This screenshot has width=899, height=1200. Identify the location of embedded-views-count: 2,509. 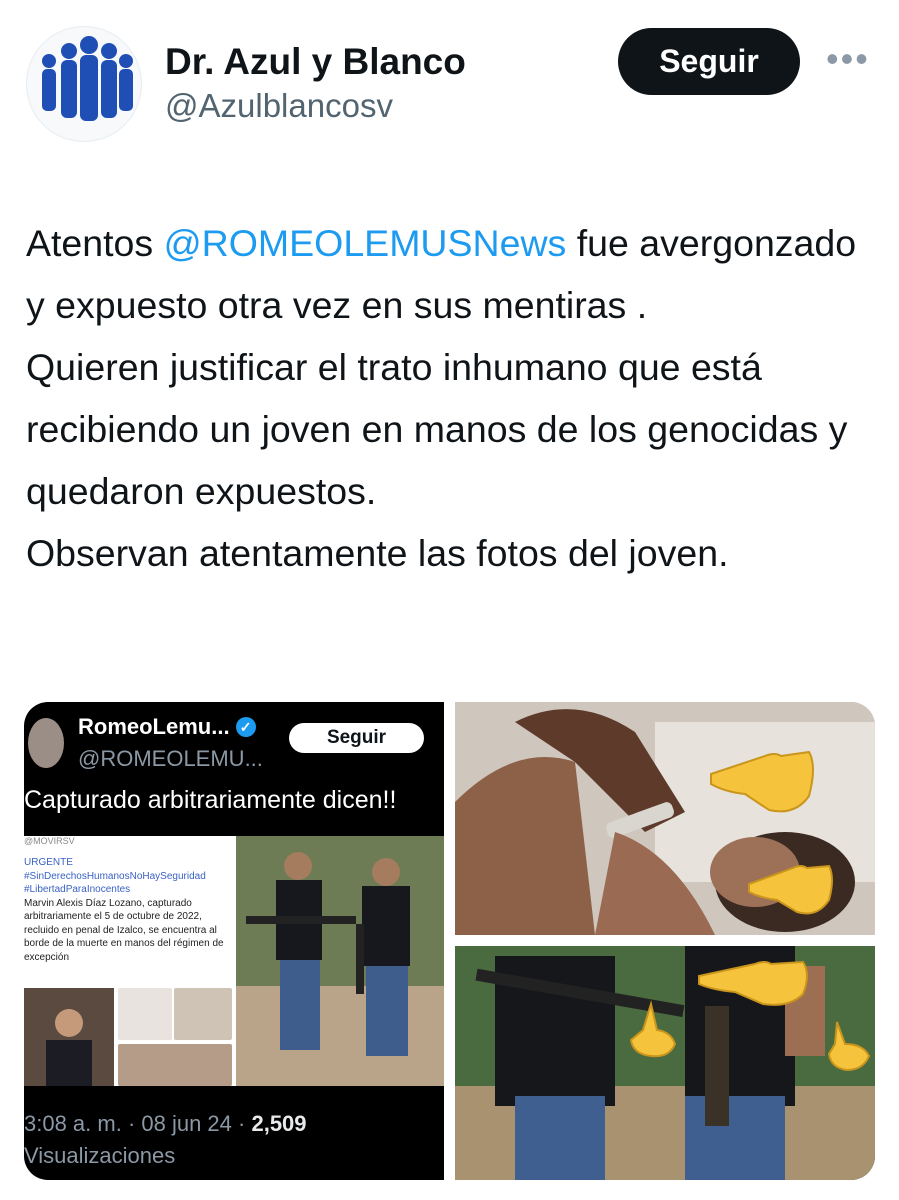
(279, 1123).